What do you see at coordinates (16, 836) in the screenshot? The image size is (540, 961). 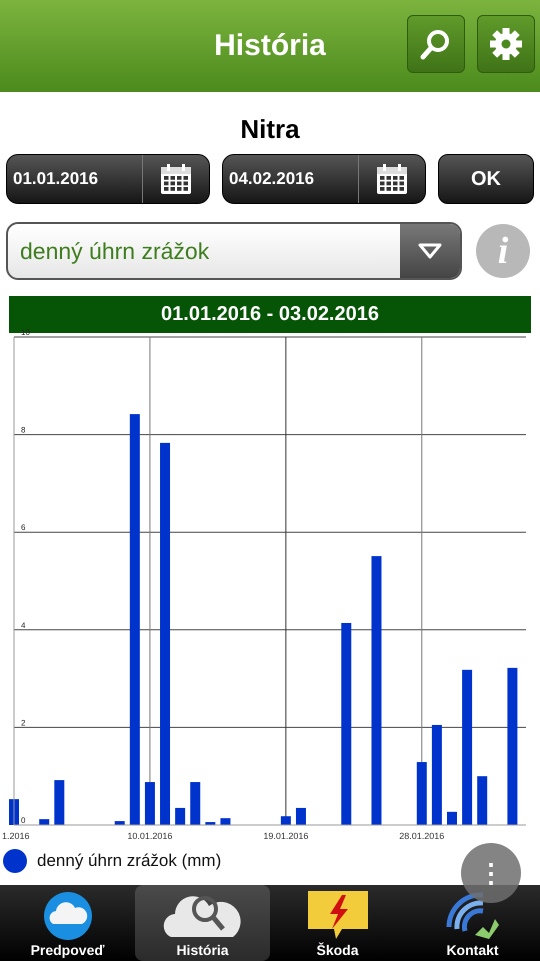 I see `x-tick-label: 1.2016` at bounding box center [16, 836].